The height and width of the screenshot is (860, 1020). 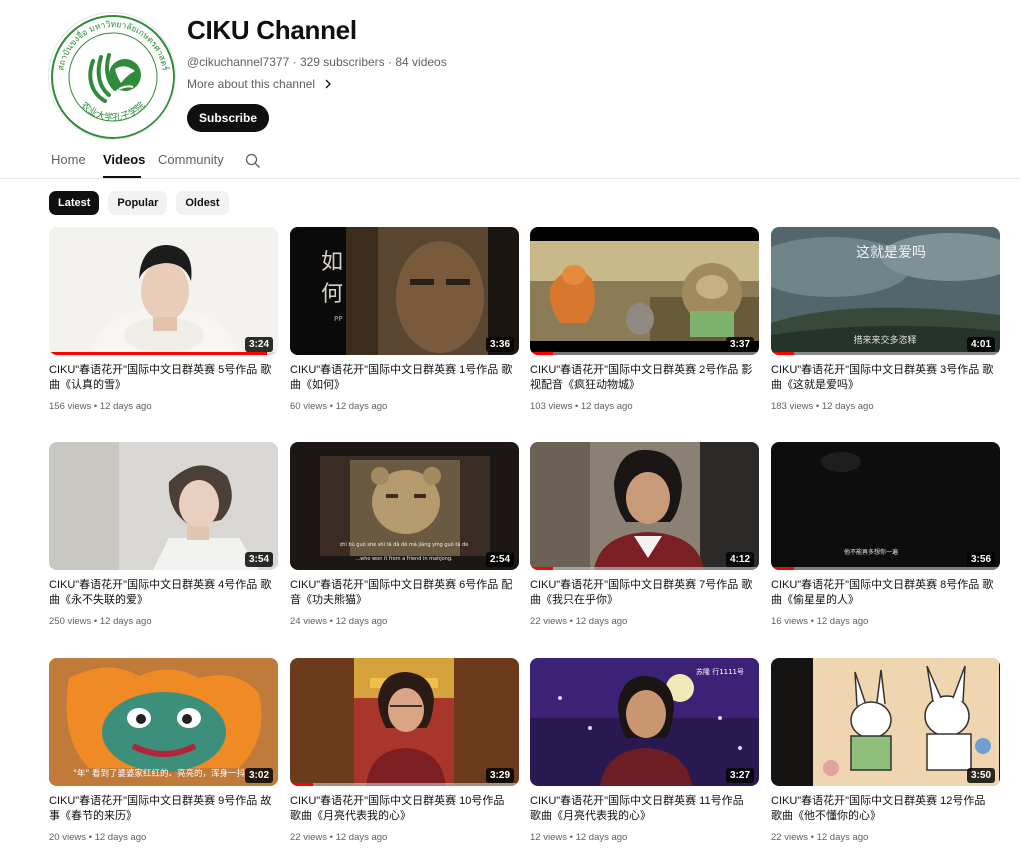 What do you see at coordinates (885, 506) in the screenshot?
I see `video-thumbnail: 他不能再多想你一遍 3:56` at bounding box center [885, 506].